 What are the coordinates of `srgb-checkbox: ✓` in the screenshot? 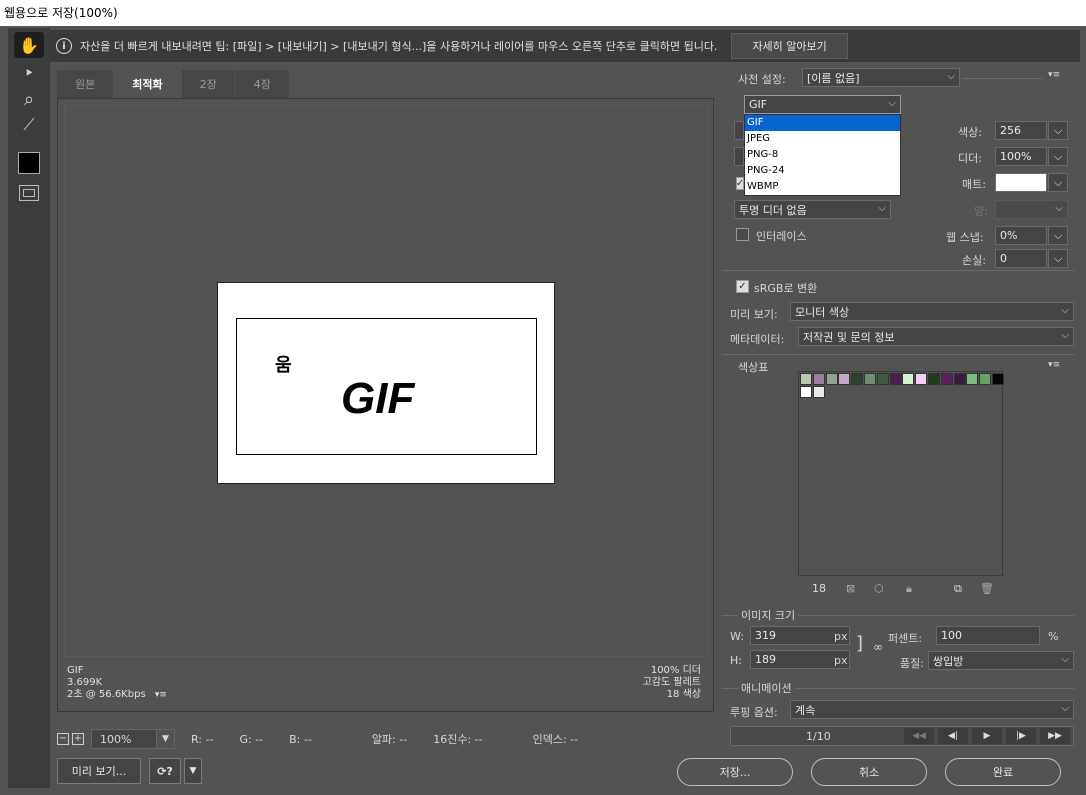 It's located at (742, 286).